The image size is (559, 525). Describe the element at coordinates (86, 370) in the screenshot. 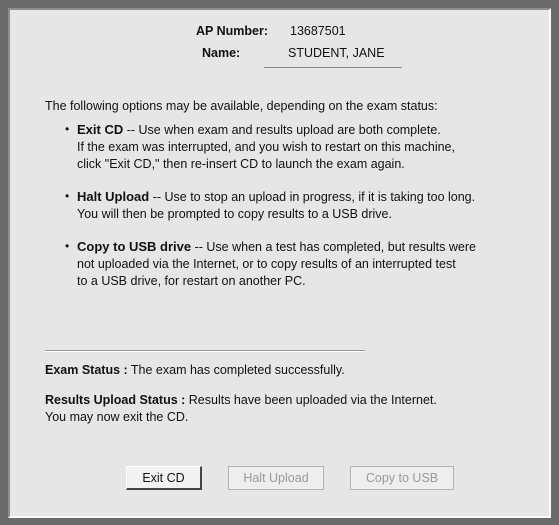

I see `exam-status-label: Exam Status :` at that location.